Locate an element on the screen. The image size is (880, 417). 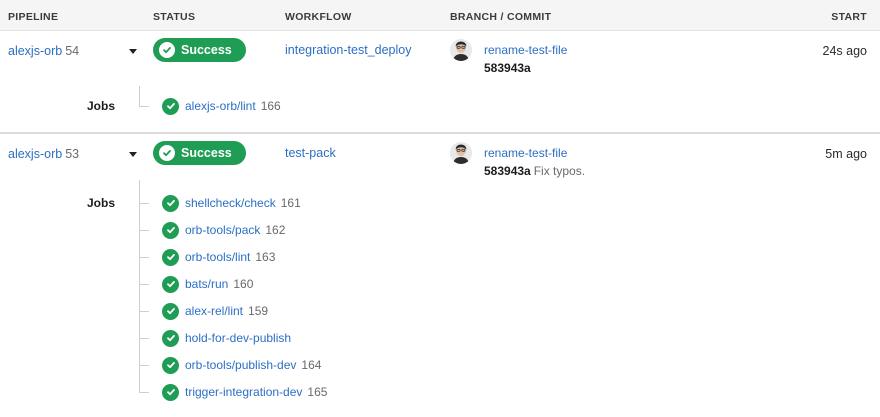
job-item: hold-for-dev-publish is located at coordinates (226, 338).